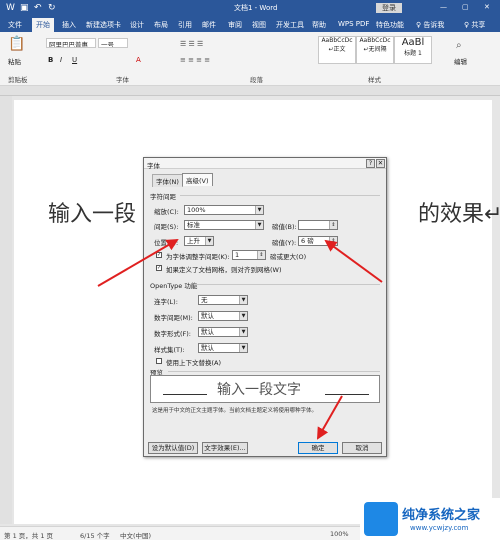  What do you see at coordinates (339, 534) in the screenshot?
I see `zoom-level: 100%` at bounding box center [339, 534].